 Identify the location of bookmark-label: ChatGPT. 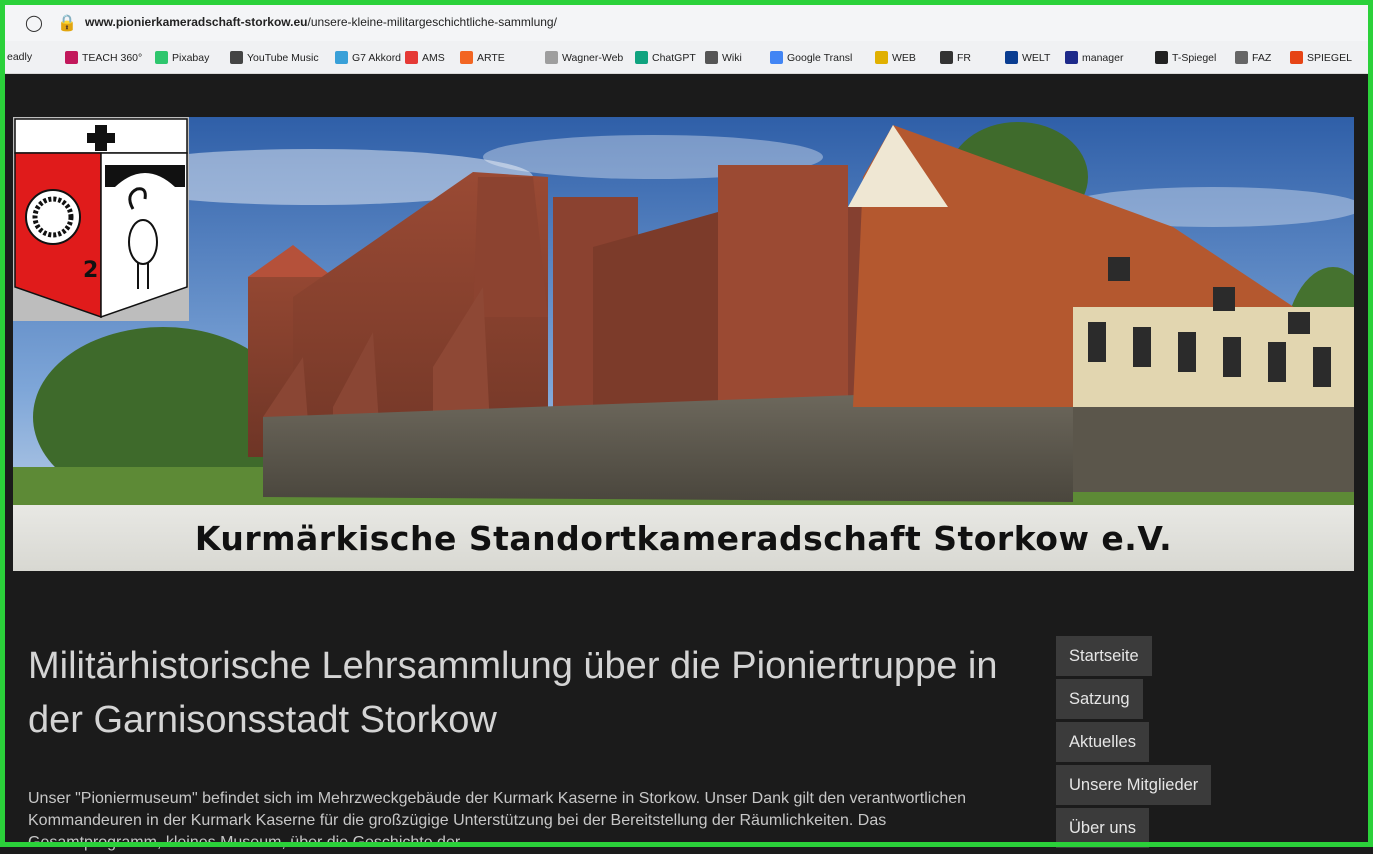
(674, 57).